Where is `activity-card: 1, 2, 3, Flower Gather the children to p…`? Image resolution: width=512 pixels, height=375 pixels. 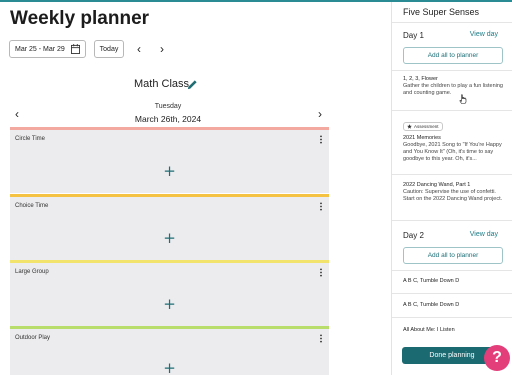
activity-card: 1, 2, 3, Flower Gather the children to p… is located at coordinates (453, 86).